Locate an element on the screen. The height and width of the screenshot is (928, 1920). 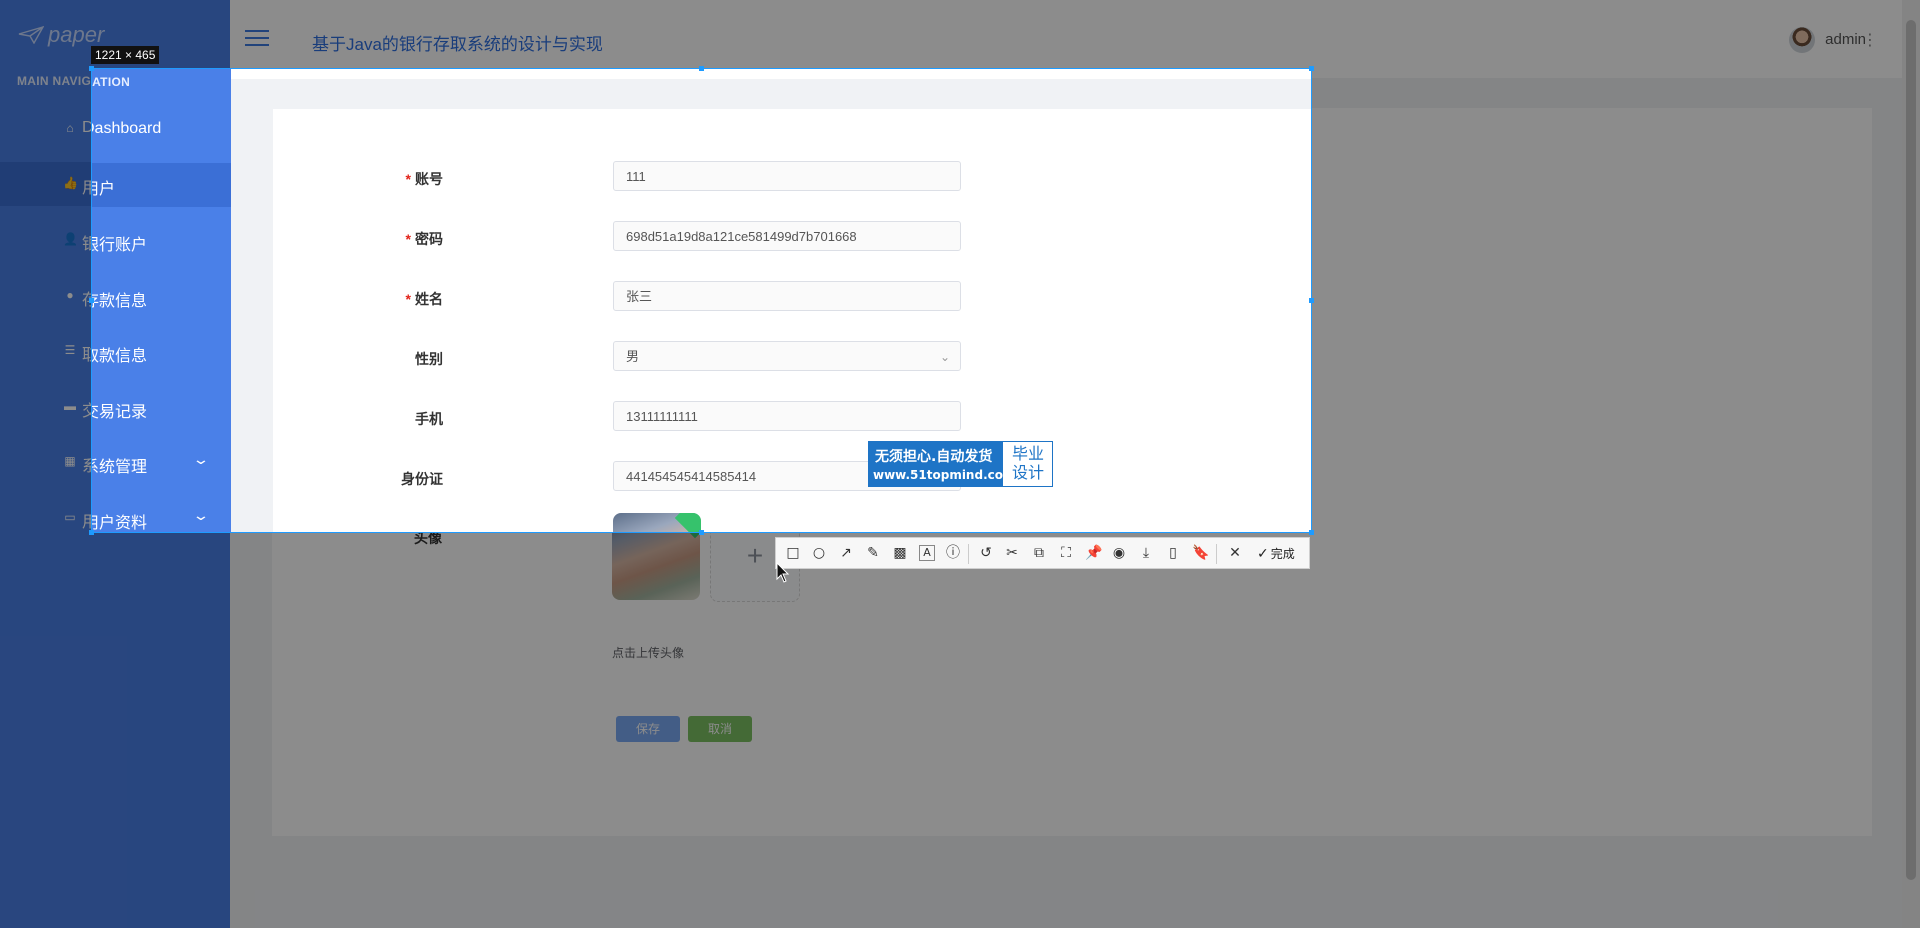
sidebar-item-label: Dashboard is located at coordinates (127, 128).